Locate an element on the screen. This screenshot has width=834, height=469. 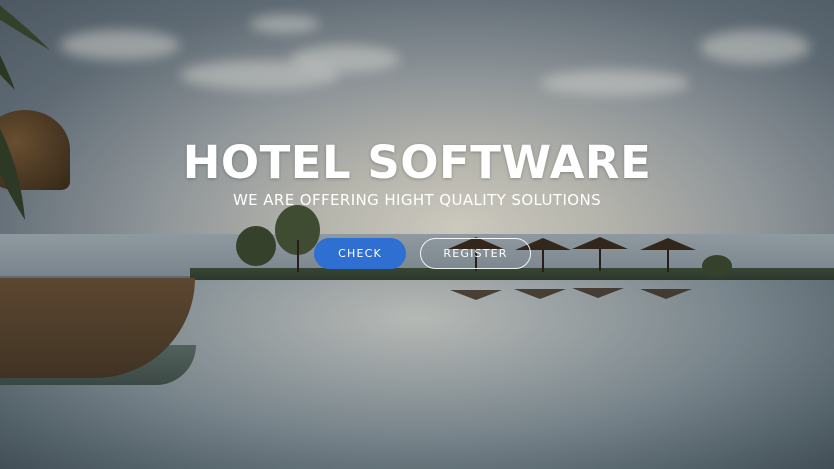
register-button: REGISTER is located at coordinates (475, 253).